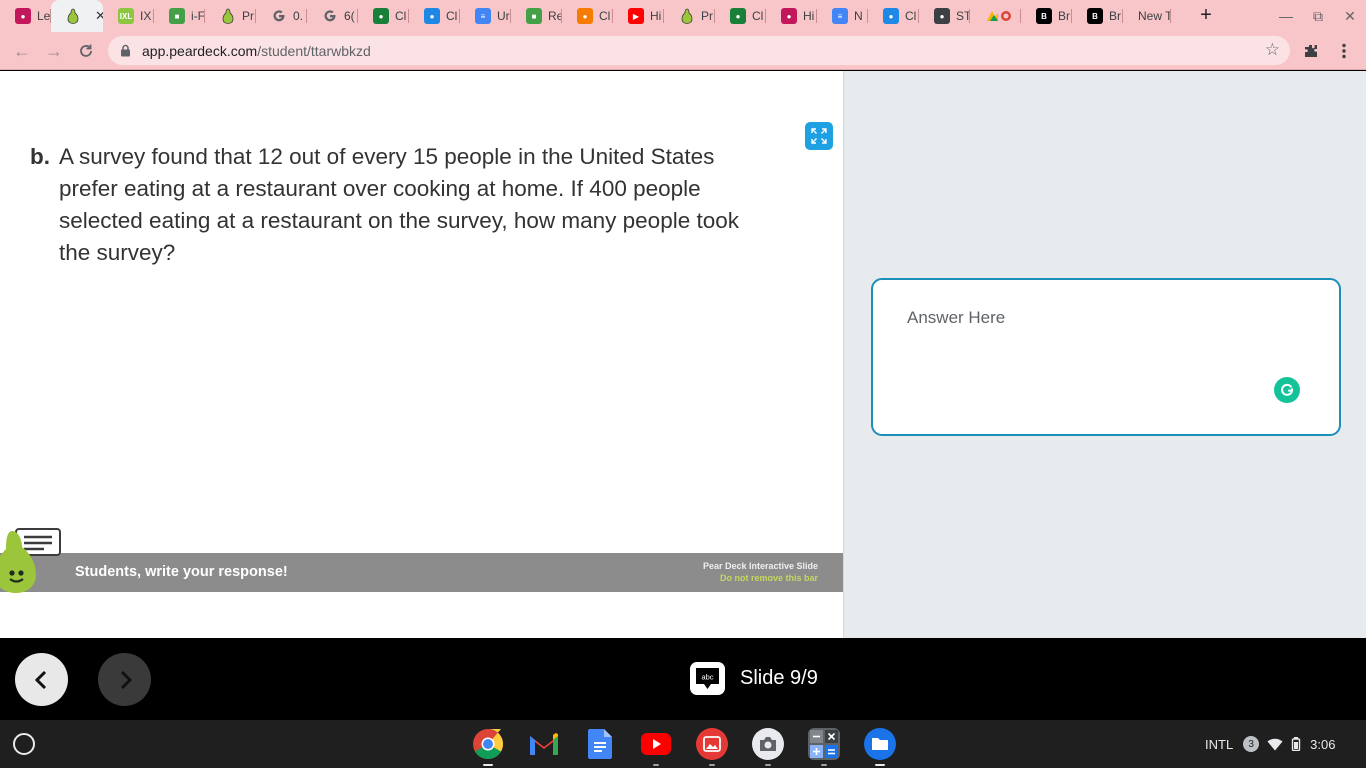  What do you see at coordinates (1154, 16) in the screenshot?
I see `tab-label: New T` at bounding box center [1154, 16].